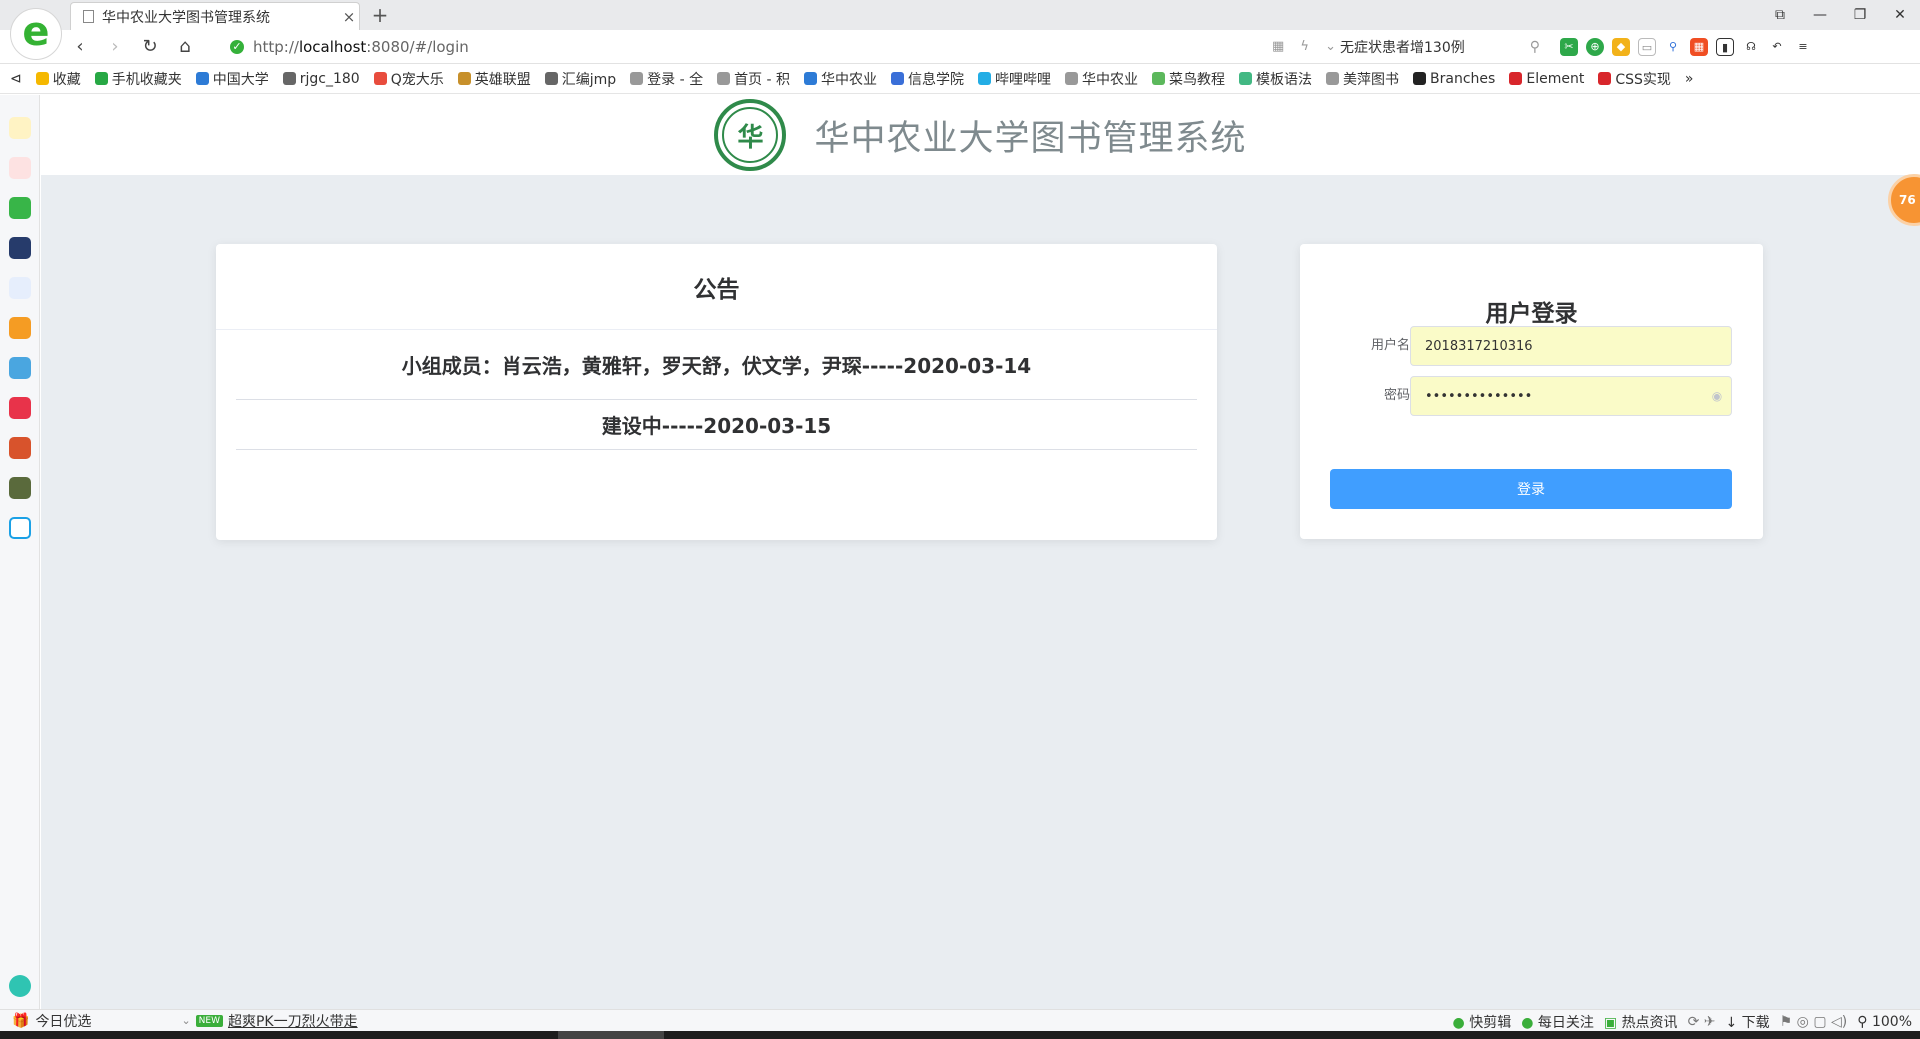  I want to click on address-tools-icons: ▦ ϟ ⌄, so click(1307, 46).